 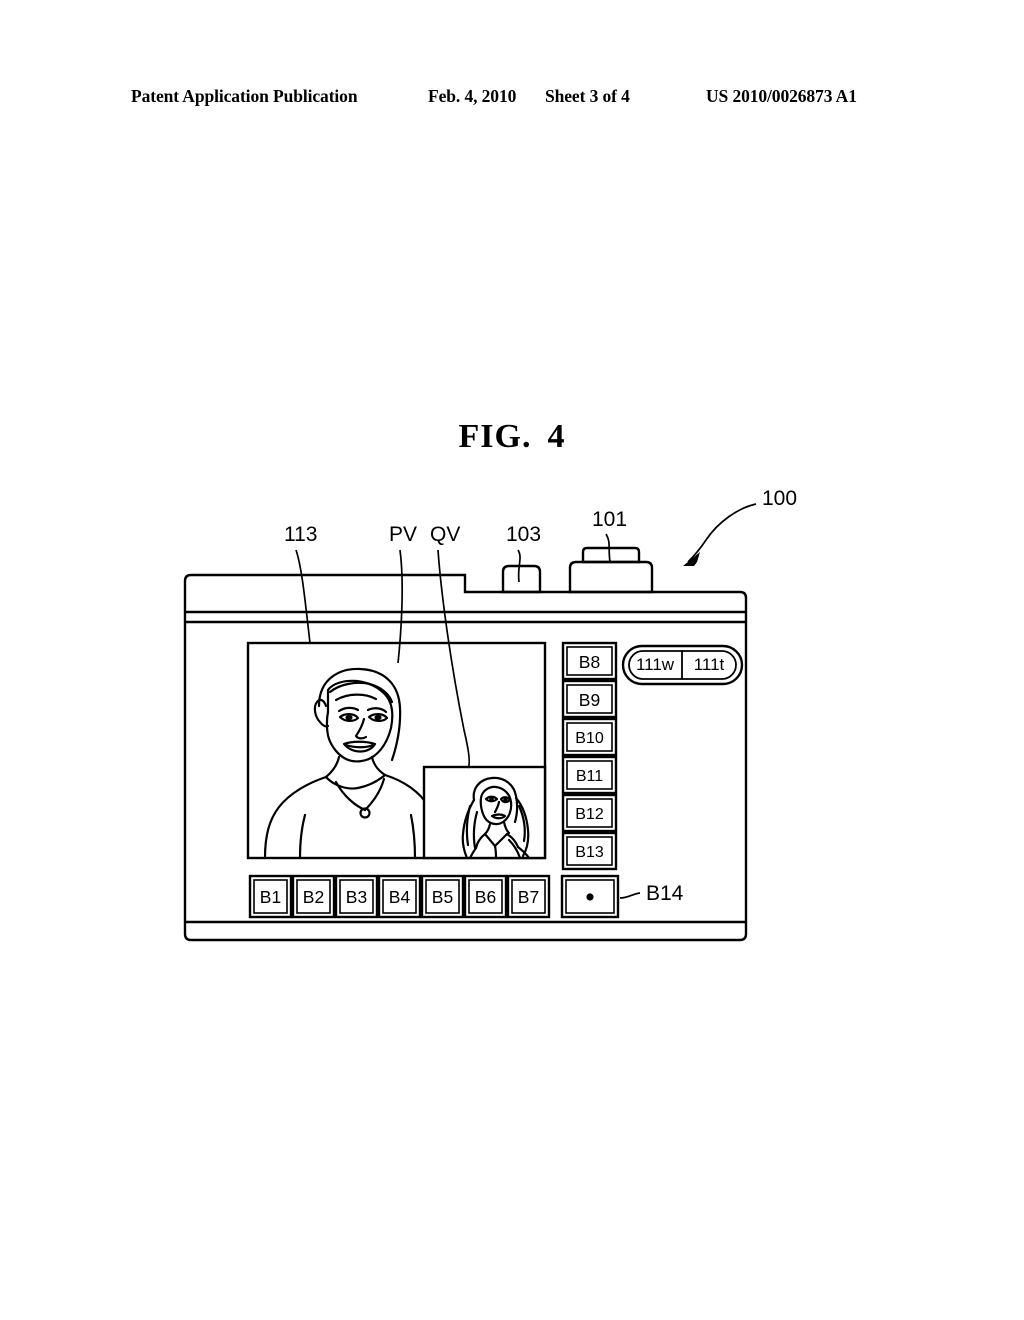 I want to click on button-b7-label: B7, so click(x=528, y=897).